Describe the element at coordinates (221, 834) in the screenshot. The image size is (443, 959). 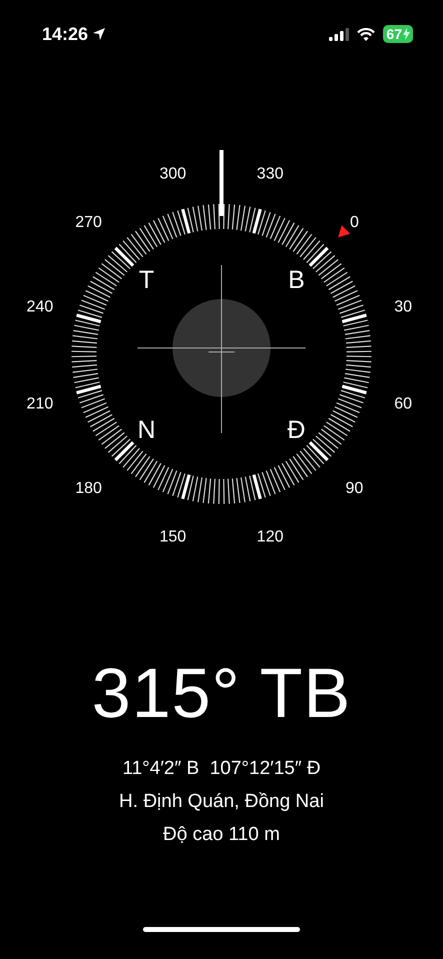
I see `elevation-text: Độ cao 110 m` at that location.